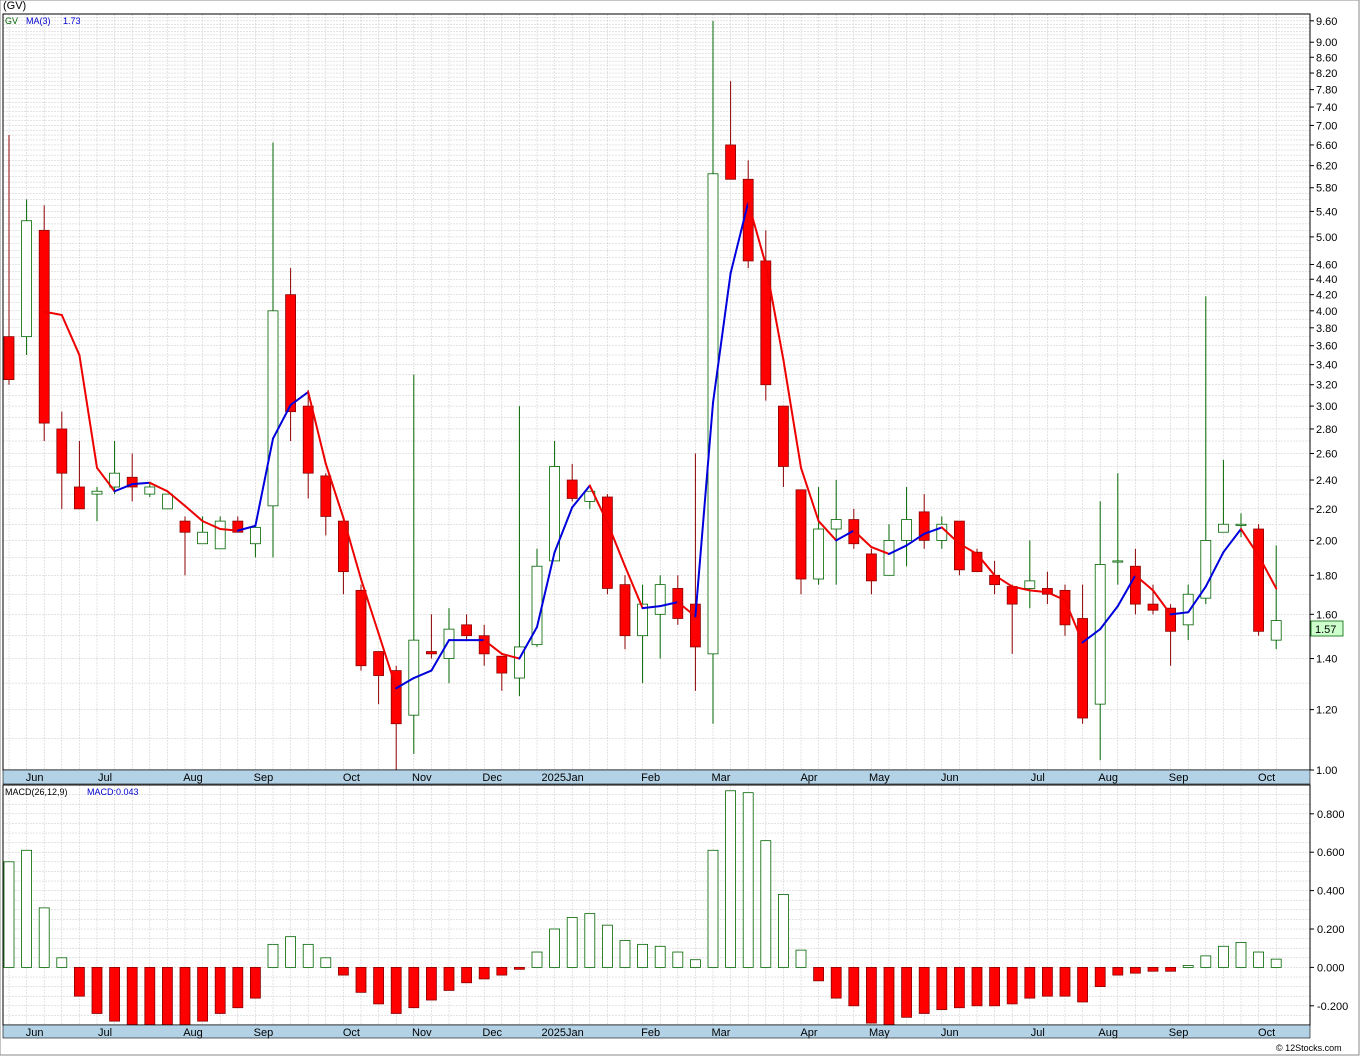 The height and width of the screenshot is (1056, 1360). Describe the element at coordinates (1331, 892) in the screenshot. I see `macd-y-label: 0.400` at that location.